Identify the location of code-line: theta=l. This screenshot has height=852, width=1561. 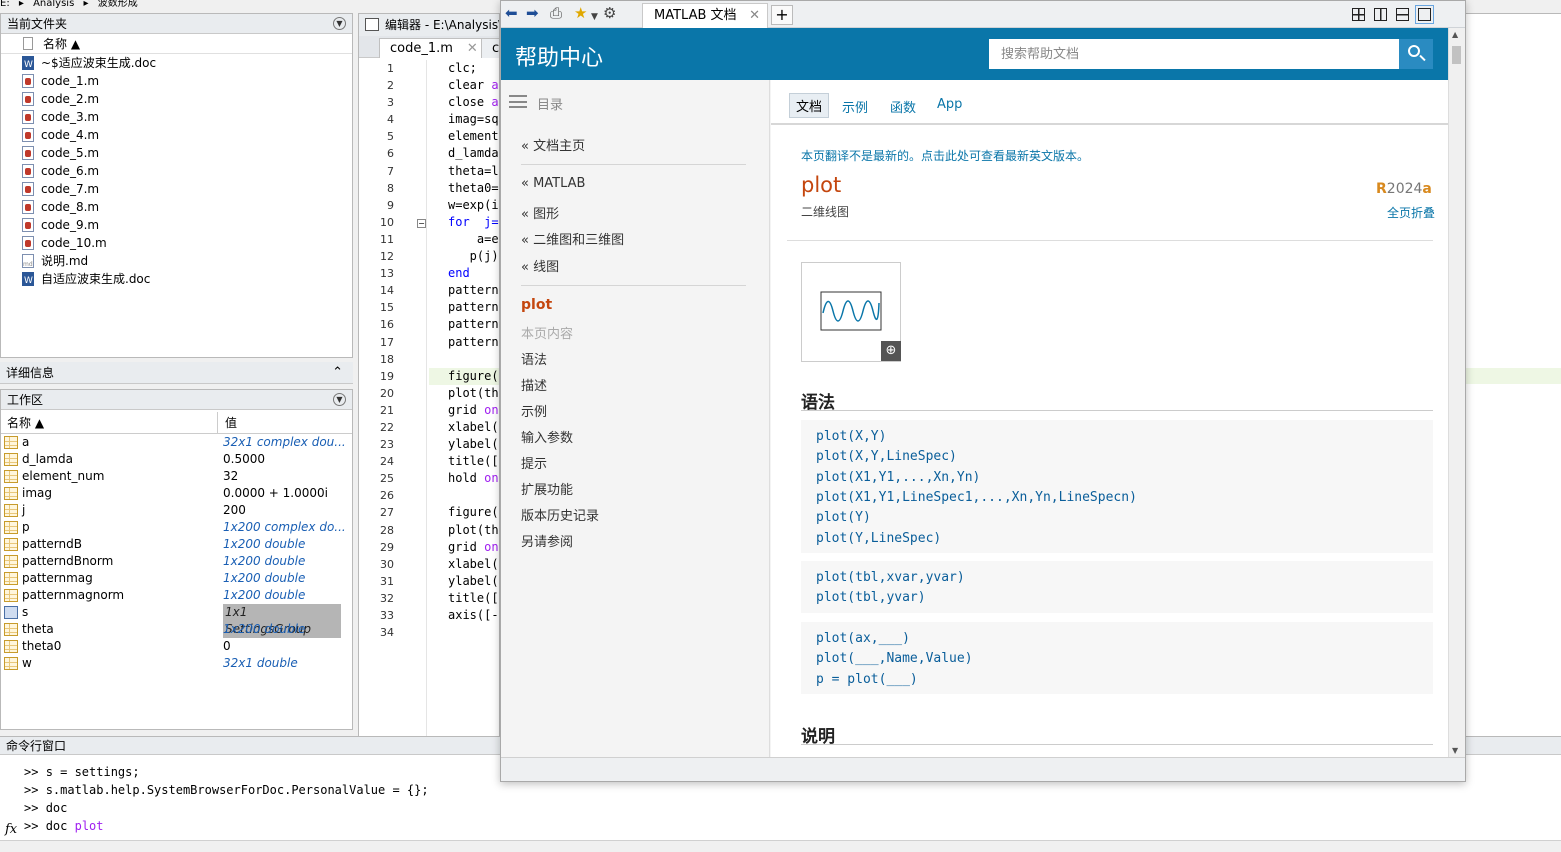
(464, 171).